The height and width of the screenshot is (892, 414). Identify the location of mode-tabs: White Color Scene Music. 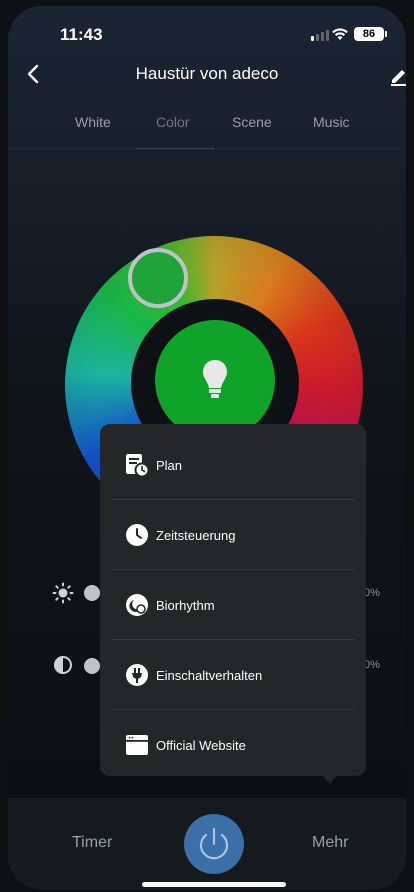
(207, 132).